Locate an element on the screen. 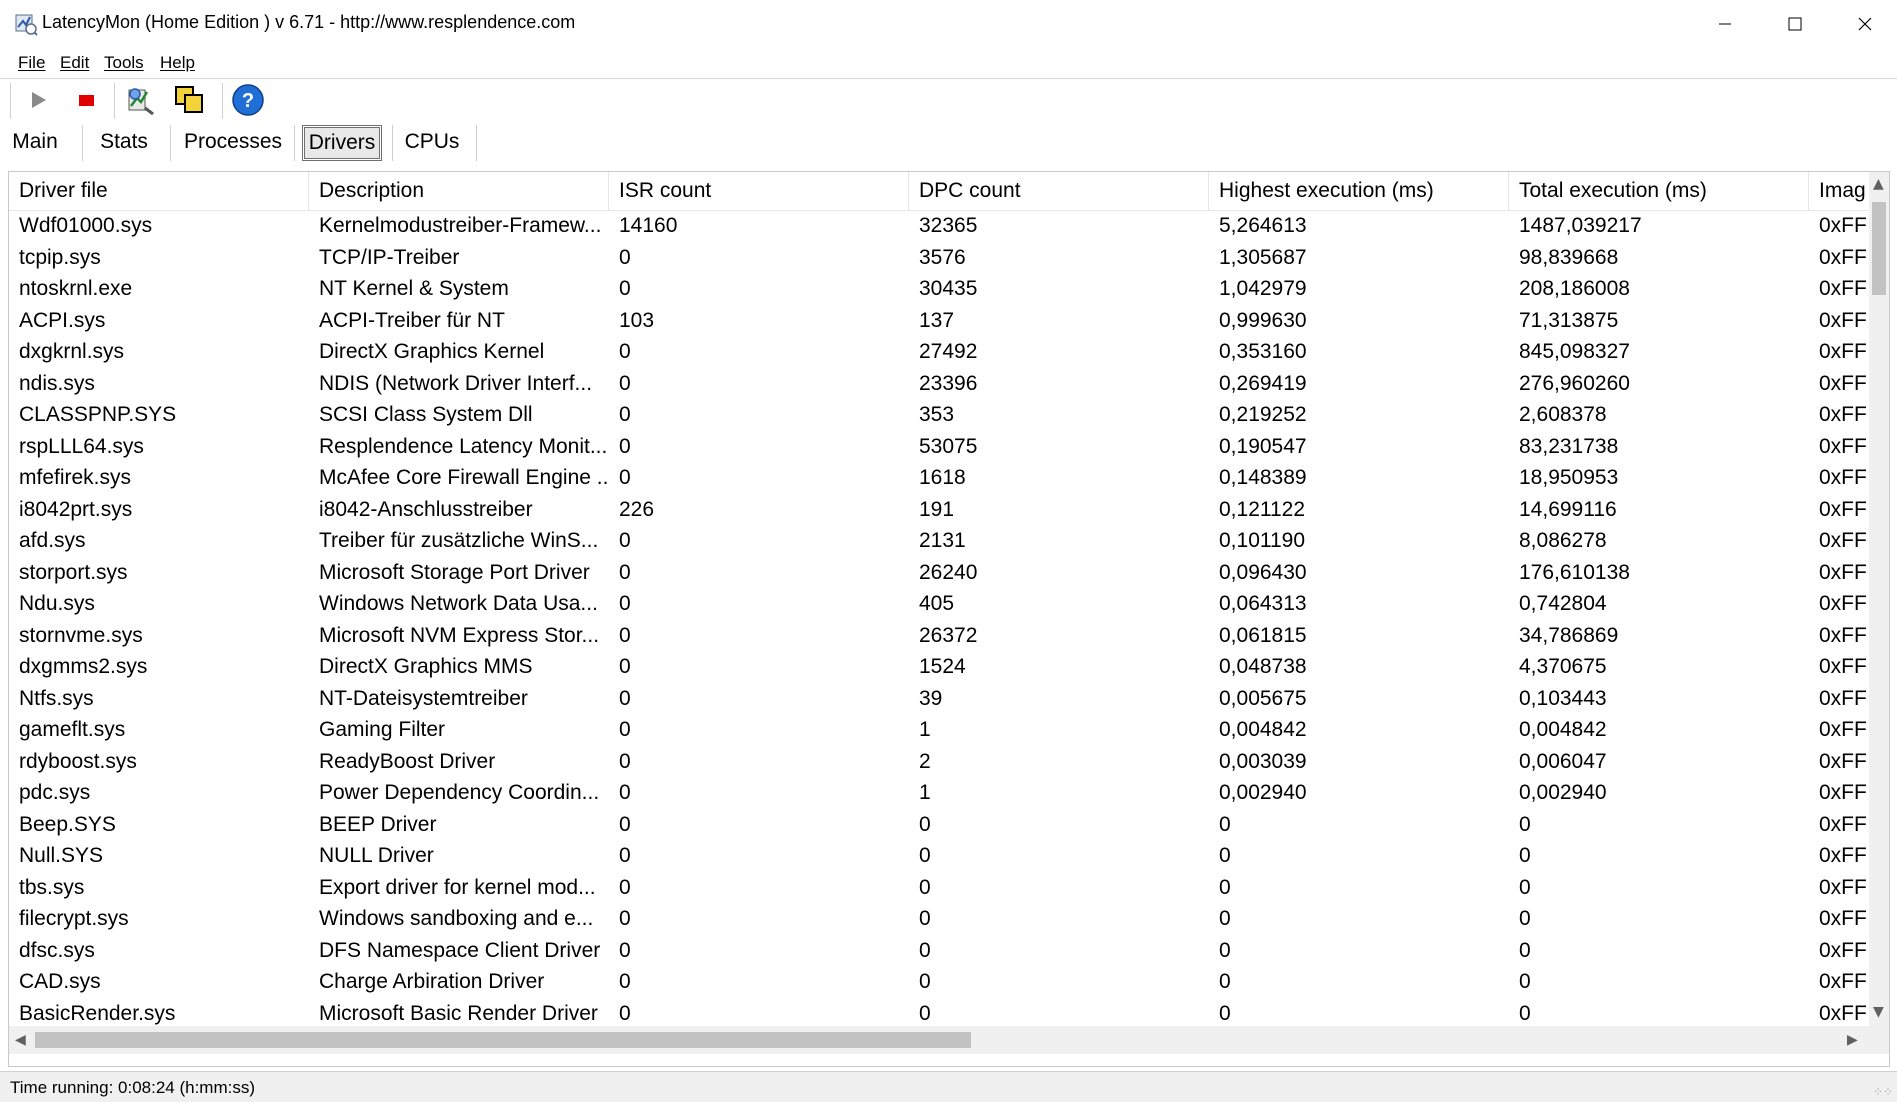 This screenshot has width=1897, height=1102. total-execution-cell: 276,960260 is located at coordinates (1574, 383).